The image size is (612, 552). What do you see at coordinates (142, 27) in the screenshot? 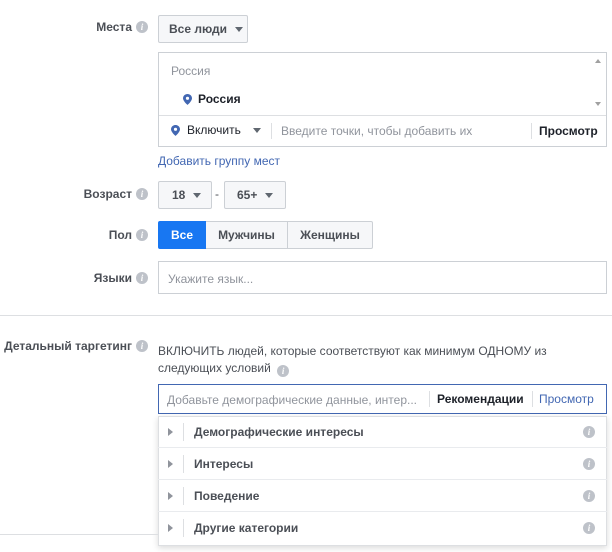
I see `locations-info-icon: i` at bounding box center [142, 27].